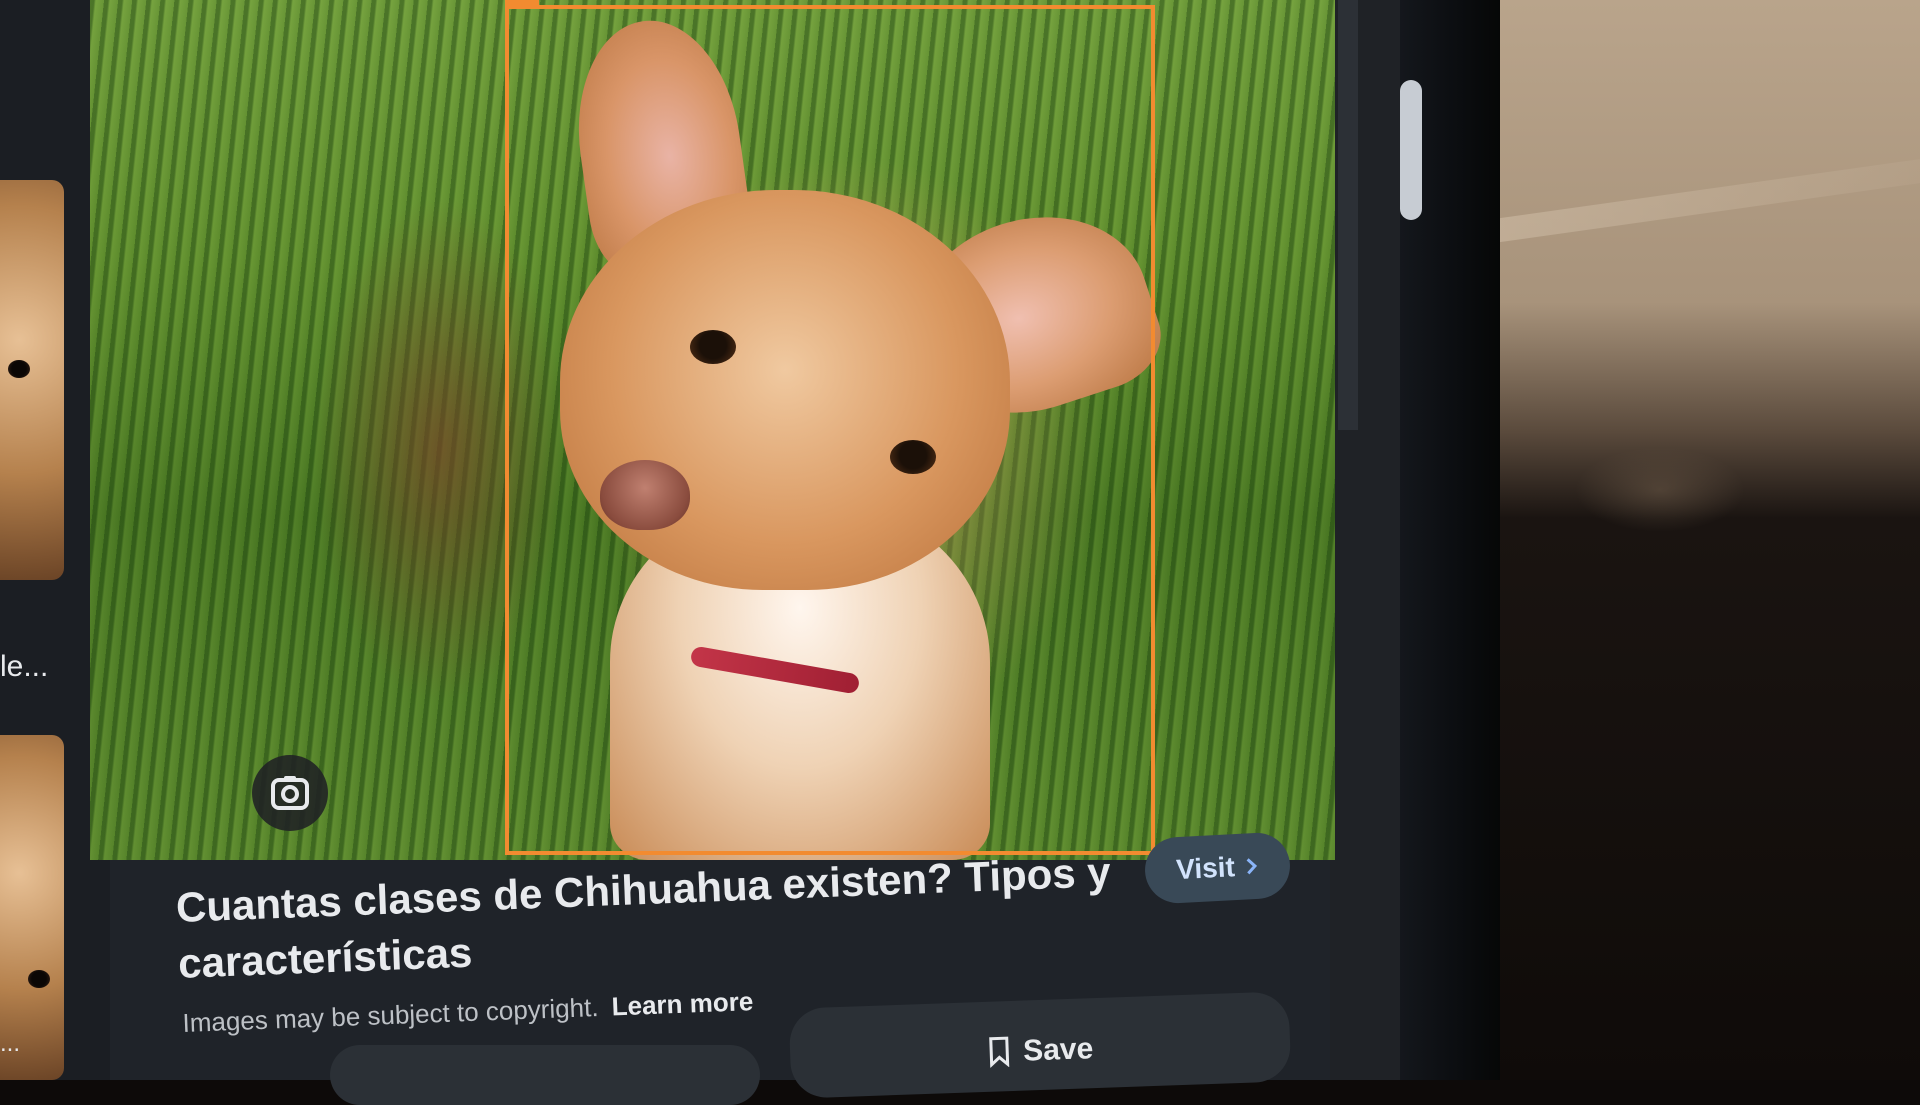 The width and height of the screenshot is (1920, 1105). I want to click on visit-button: Visit, so click(1217, 868).